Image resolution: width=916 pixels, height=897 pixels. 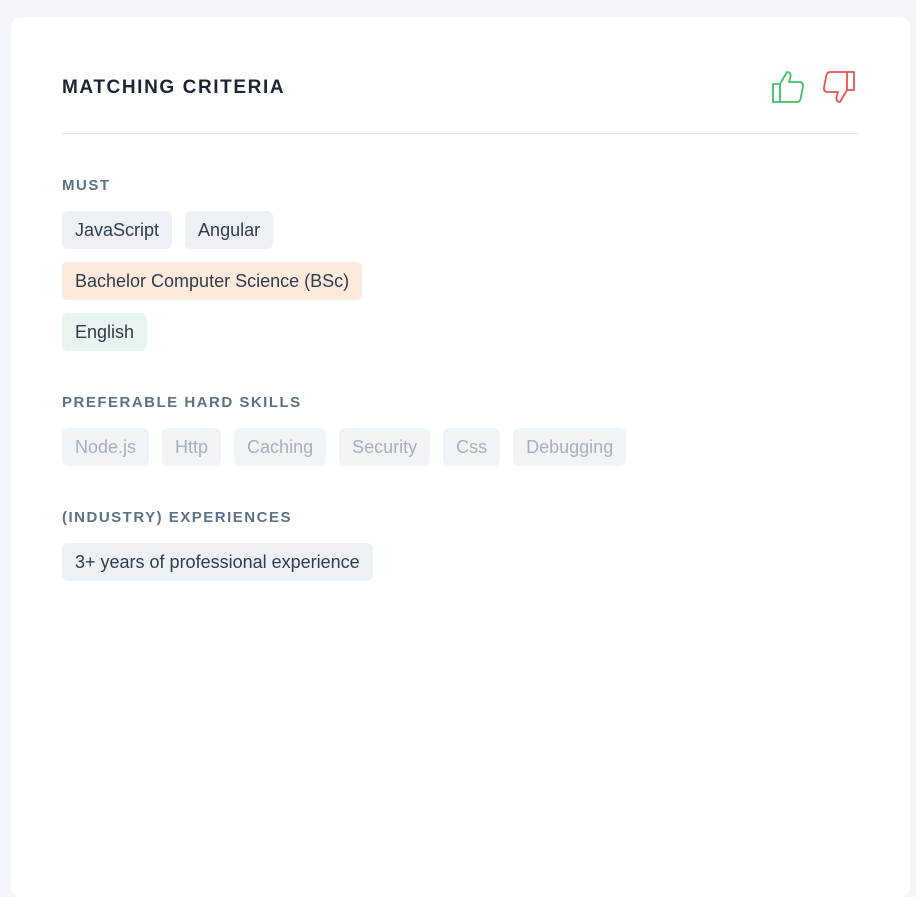 I want to click on must-tags-row-1: JavaScript Angular, so click(x=168, y=230).